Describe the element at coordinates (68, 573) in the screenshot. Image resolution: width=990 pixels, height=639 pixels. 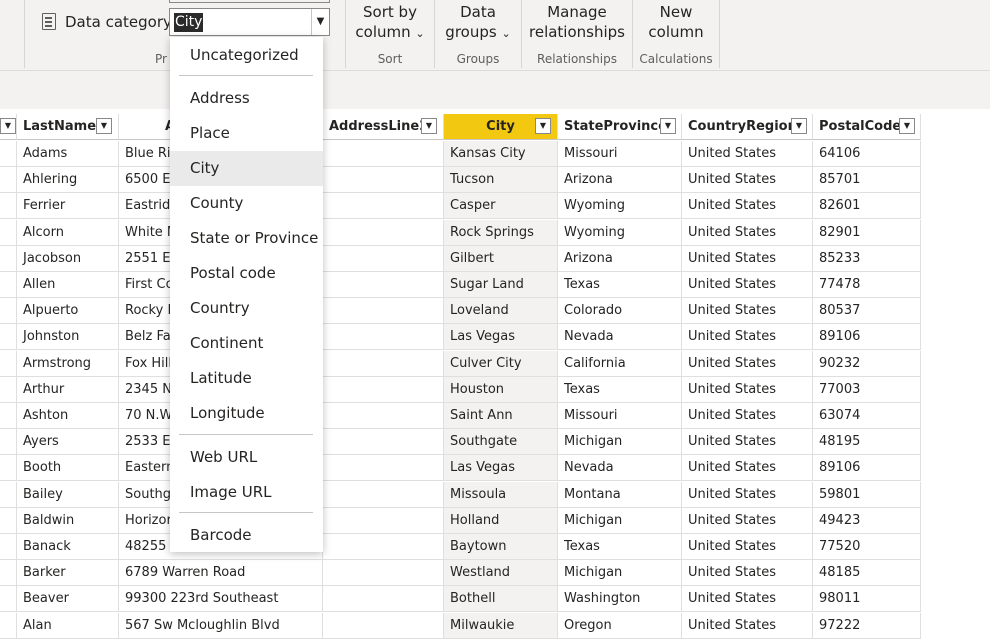
I see `cell-lastname: Barker` at that location.